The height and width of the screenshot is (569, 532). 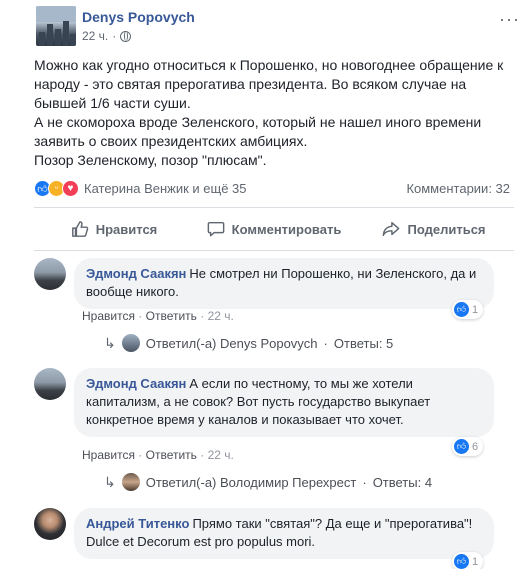 What do you see at coordinates (458, 188) in the screenshot?
I see `comments-count: Комментарии: 32` at bounding box center [458, 188].